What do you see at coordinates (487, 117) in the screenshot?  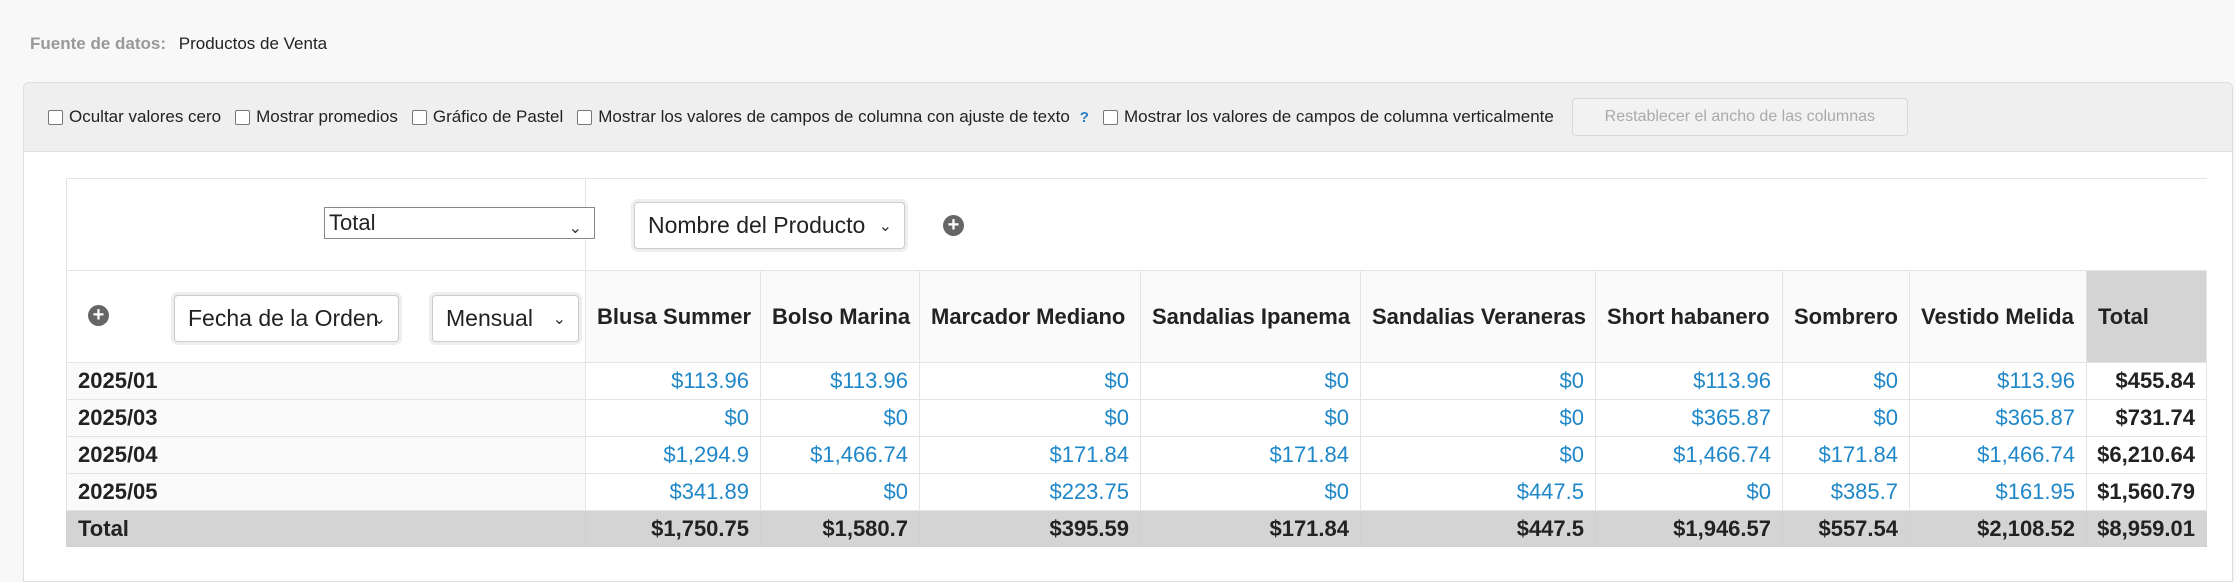 I see `pie-chart-option: Gráfico de Pastel` at bounding box center [487, 117].